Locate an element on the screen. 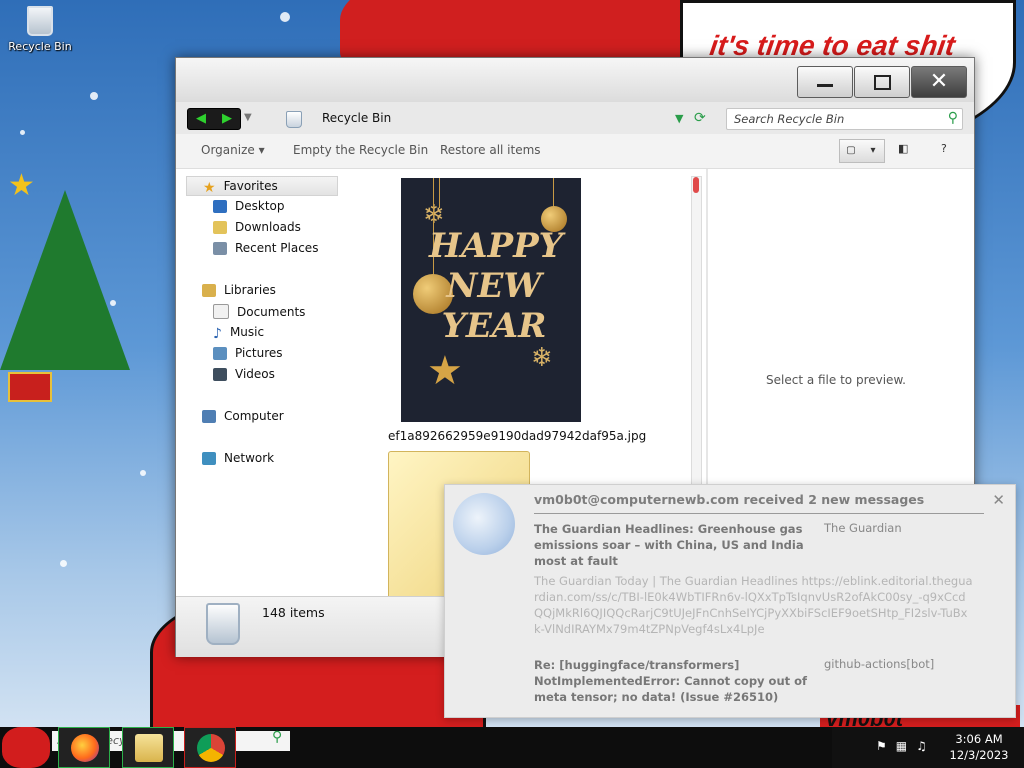  nav-documents: Documents is located at coordinates (259, 311).